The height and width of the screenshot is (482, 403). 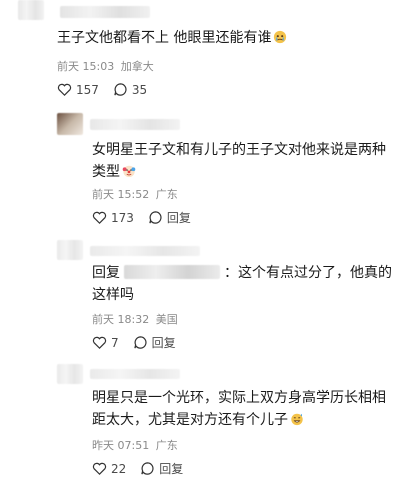 I want to click on timestamp: 前天 15:52, so click(x=121, y=194).